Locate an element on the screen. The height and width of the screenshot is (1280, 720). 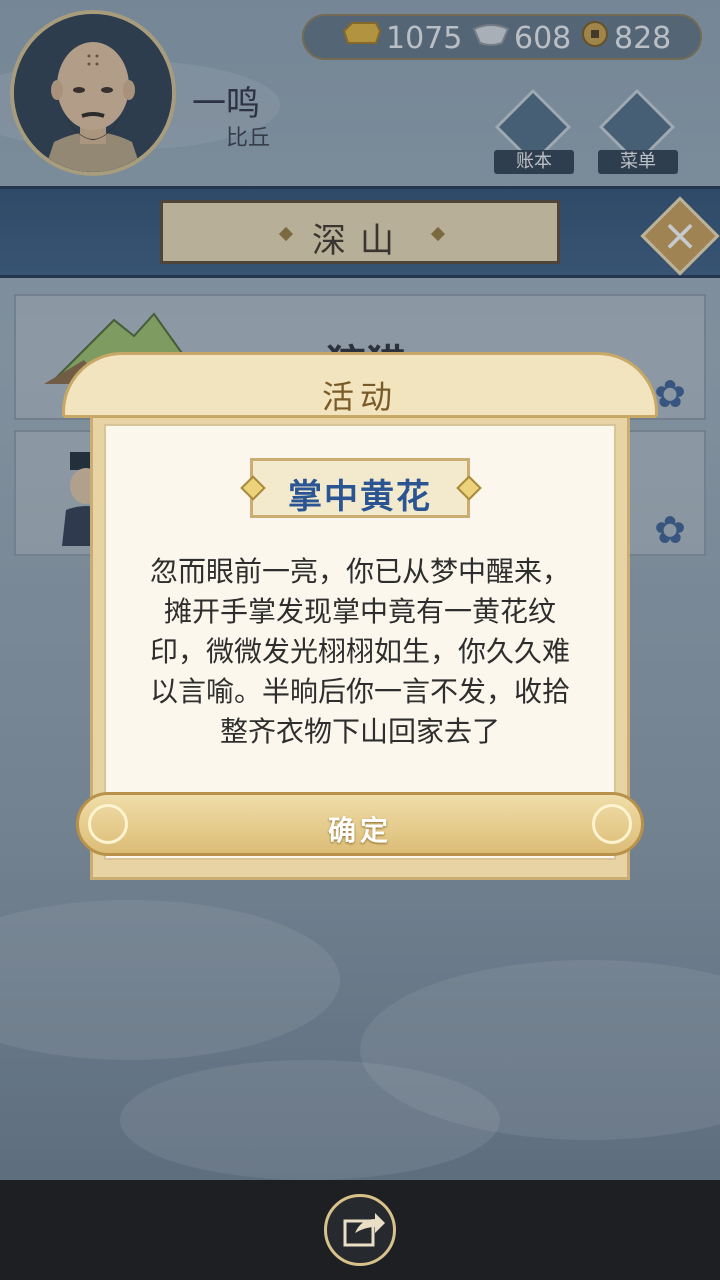
confirm-button: 确定 is located at coordinates (360, 824).